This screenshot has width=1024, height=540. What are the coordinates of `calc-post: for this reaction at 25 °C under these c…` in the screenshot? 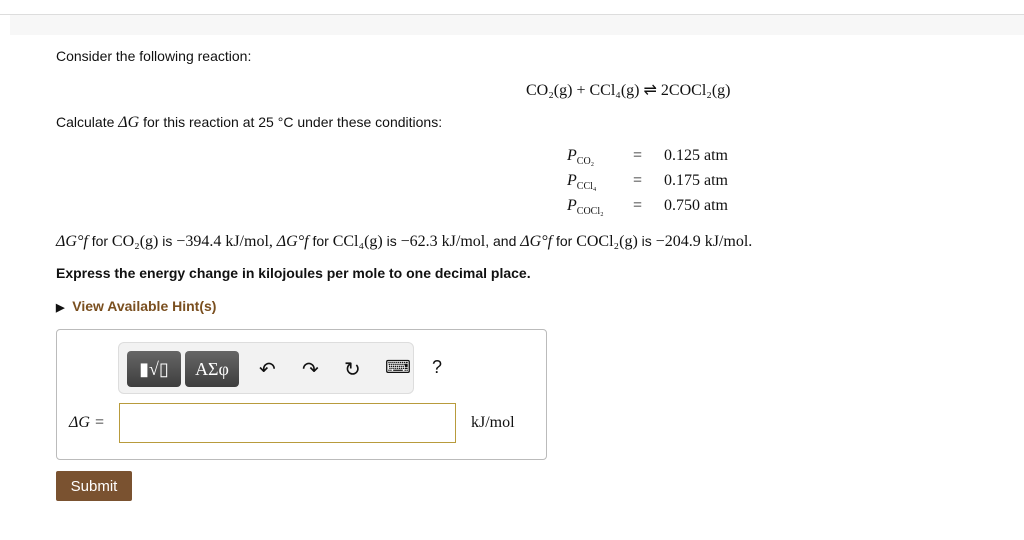 It's located at (293, 122).